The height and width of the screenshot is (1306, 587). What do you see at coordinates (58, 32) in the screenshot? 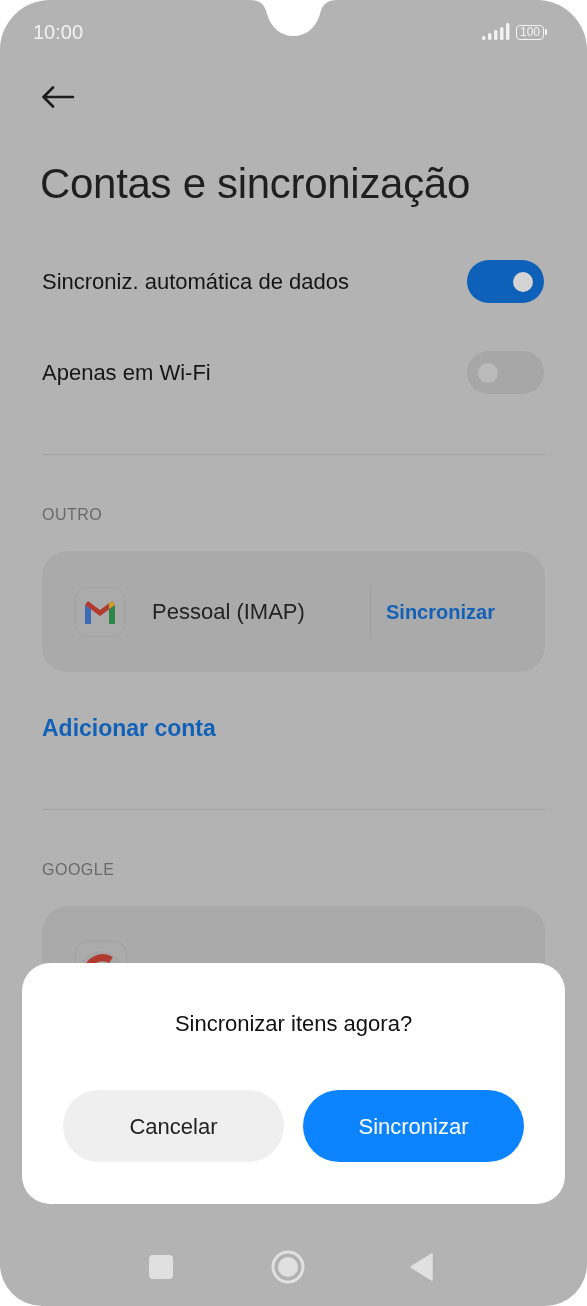
I see `status-time: 10:00` at bounding box center [58, 32].